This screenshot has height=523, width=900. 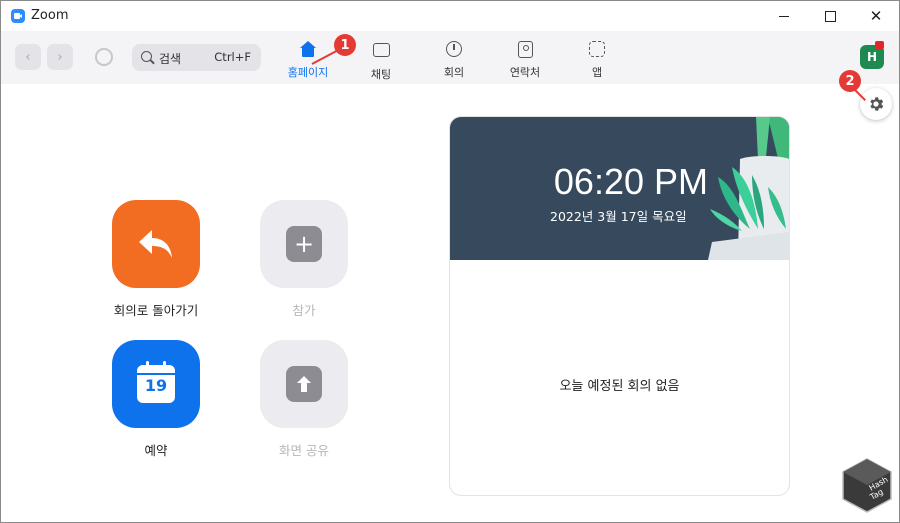 I want to click on tab-apps: 앱, so click(x=597, y=61).